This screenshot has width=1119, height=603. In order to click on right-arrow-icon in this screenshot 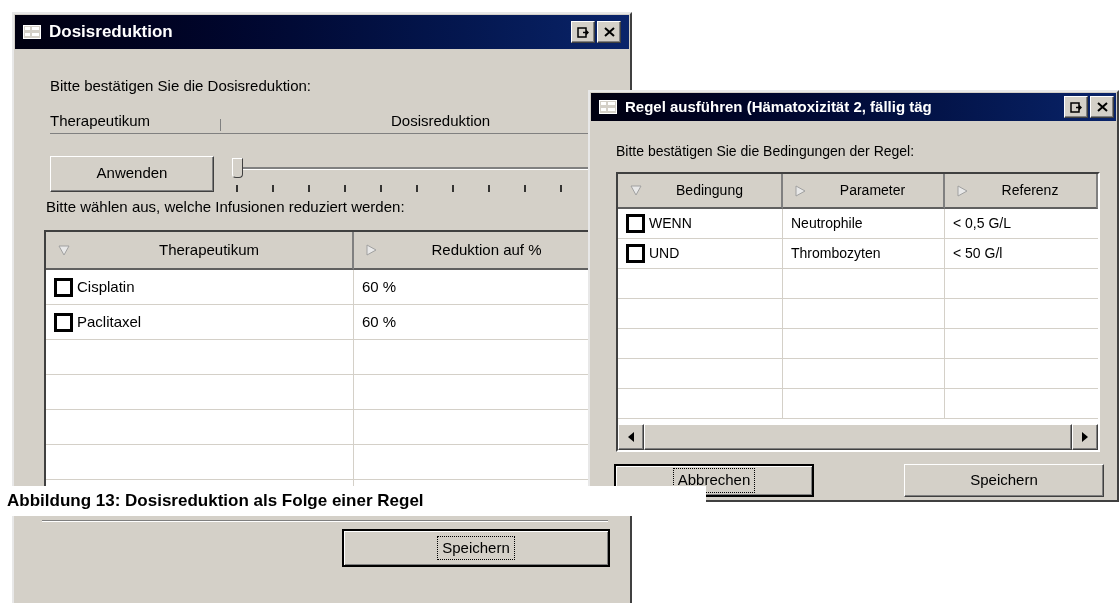, I will do `click(1085, 437)`.